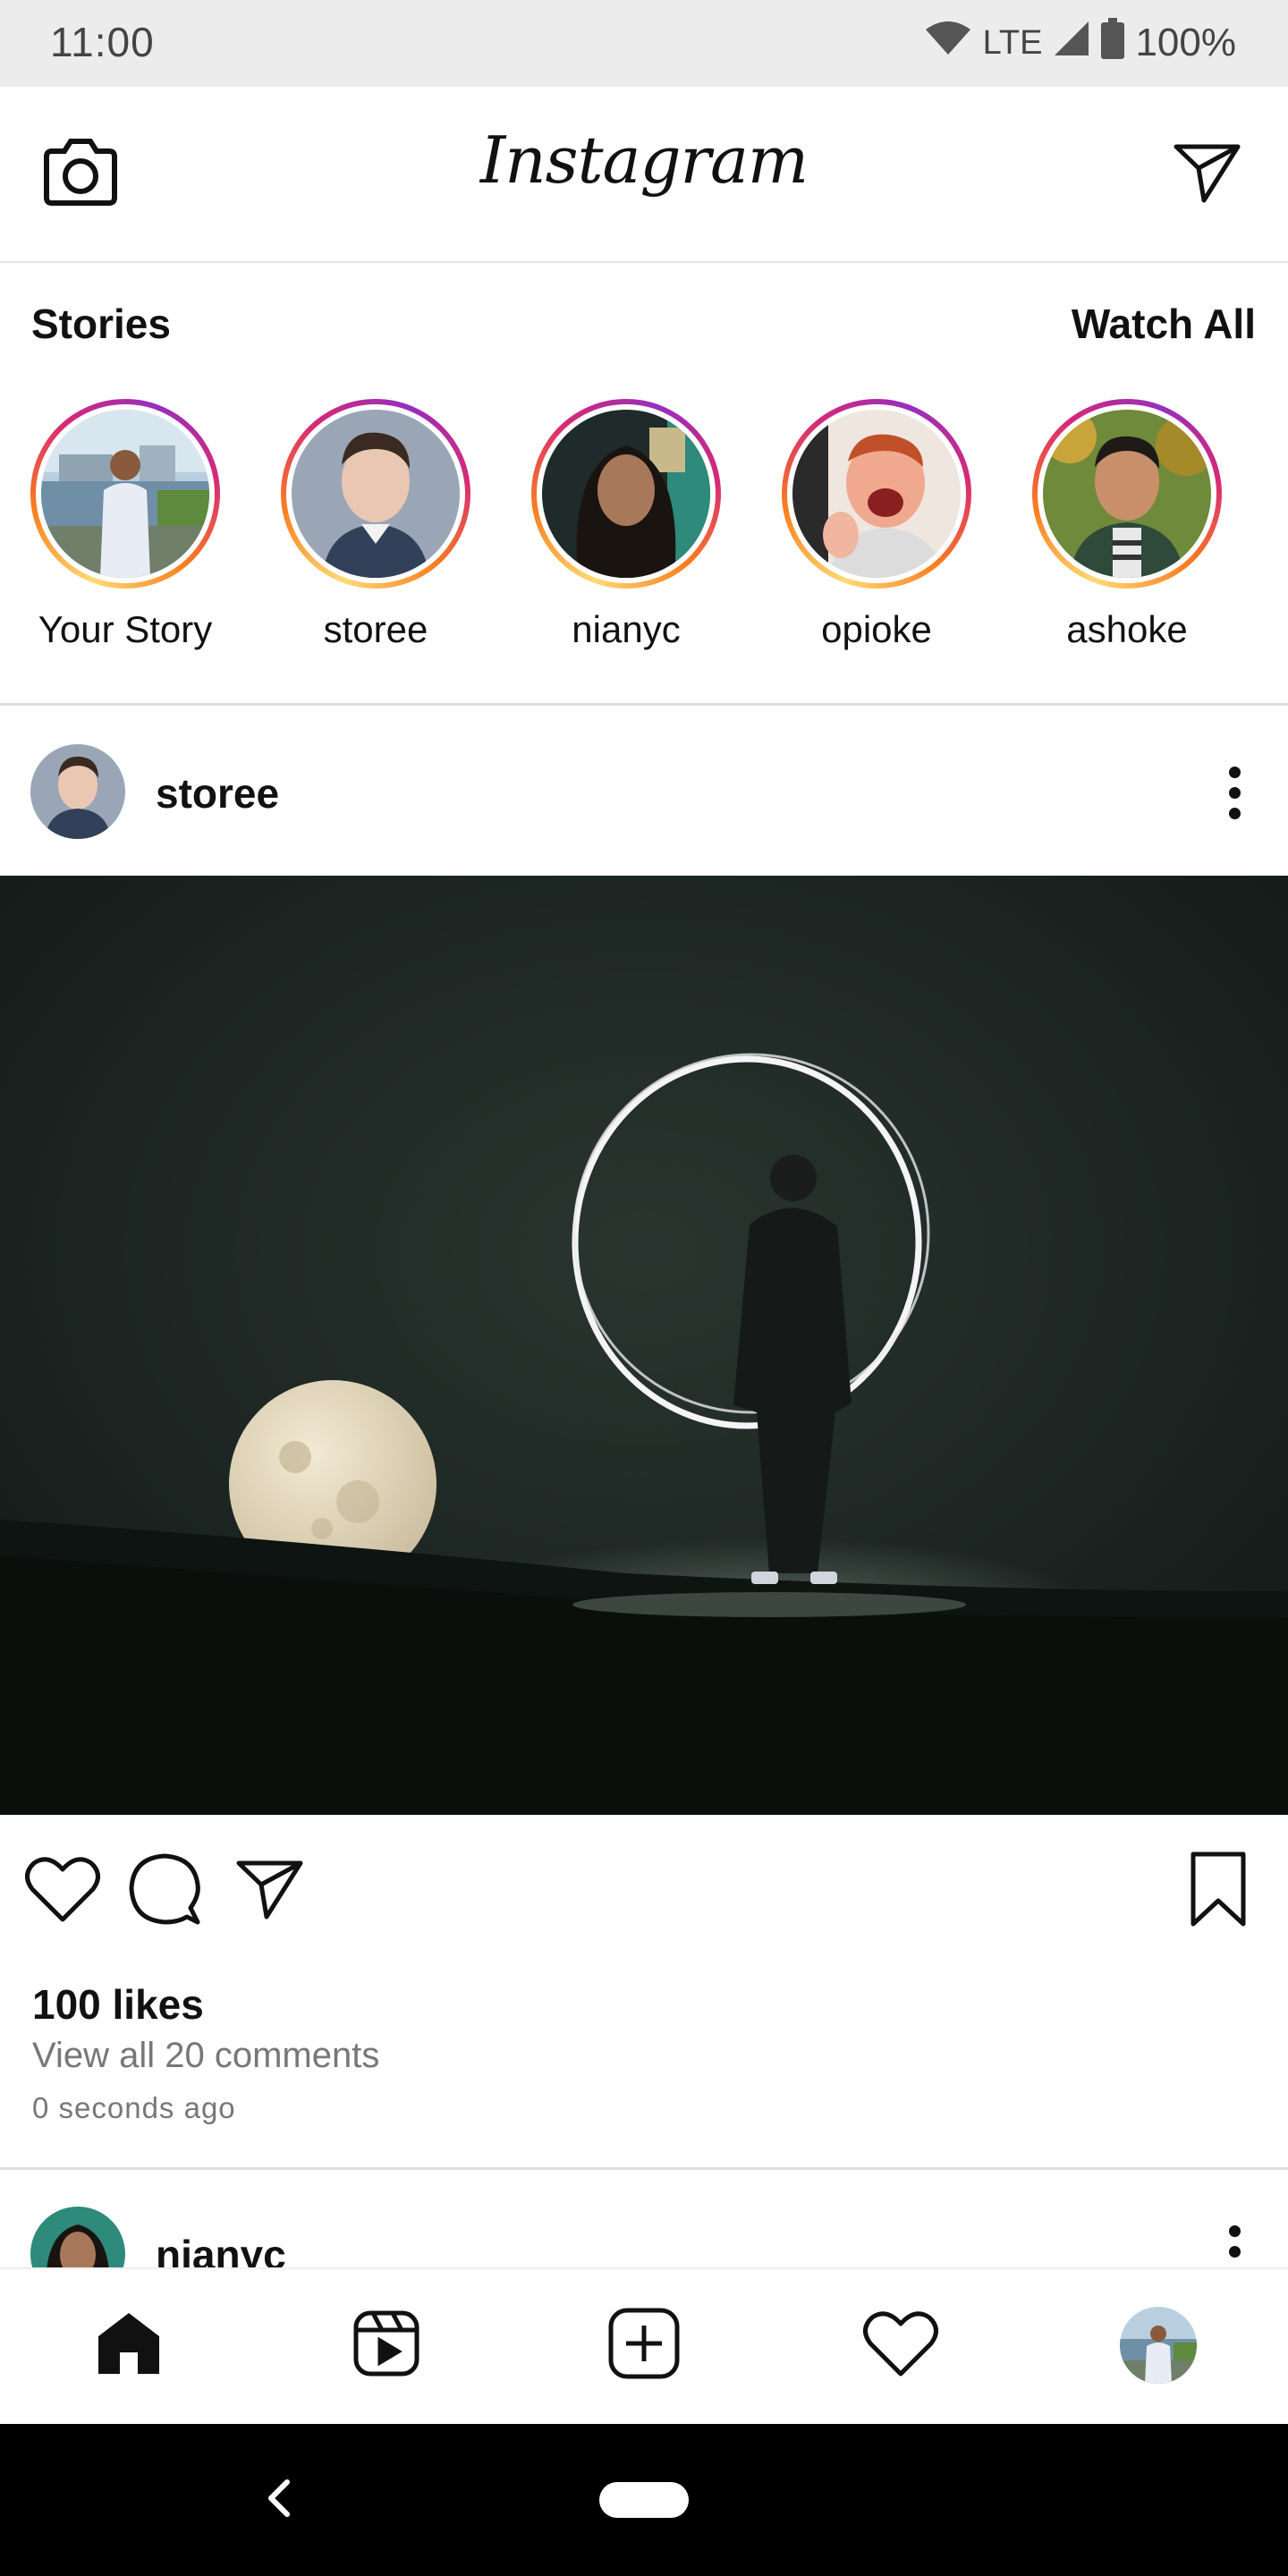 This screenshot has height=2576, width=1288. I want to click on top-app-bar: Instagram, so click(644, 175).